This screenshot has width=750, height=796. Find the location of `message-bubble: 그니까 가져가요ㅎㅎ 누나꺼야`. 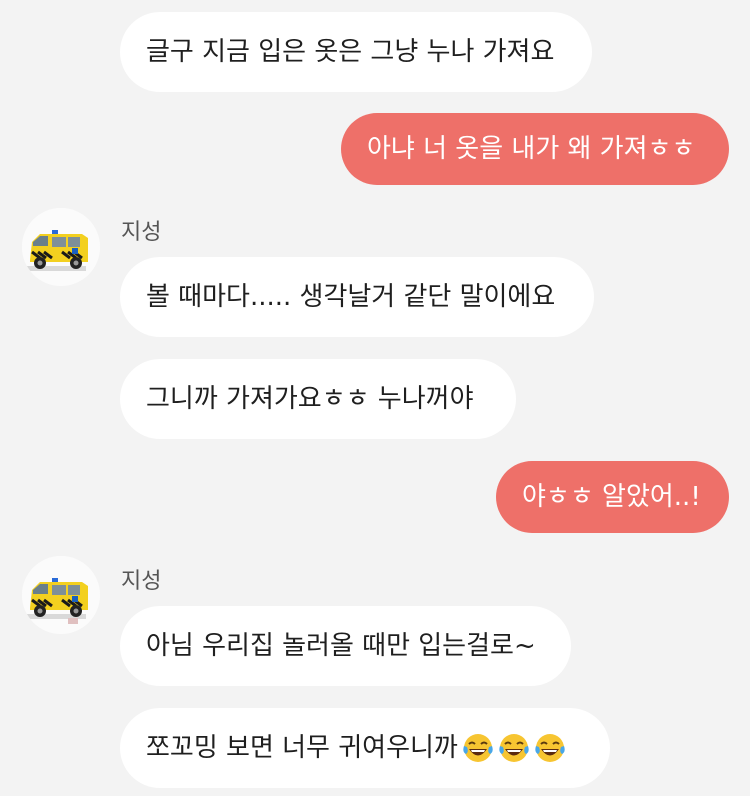

message-bubble: 그니까 가져가요ㅎㅎ 누나꺼야 is located at coordinates (318, 399).